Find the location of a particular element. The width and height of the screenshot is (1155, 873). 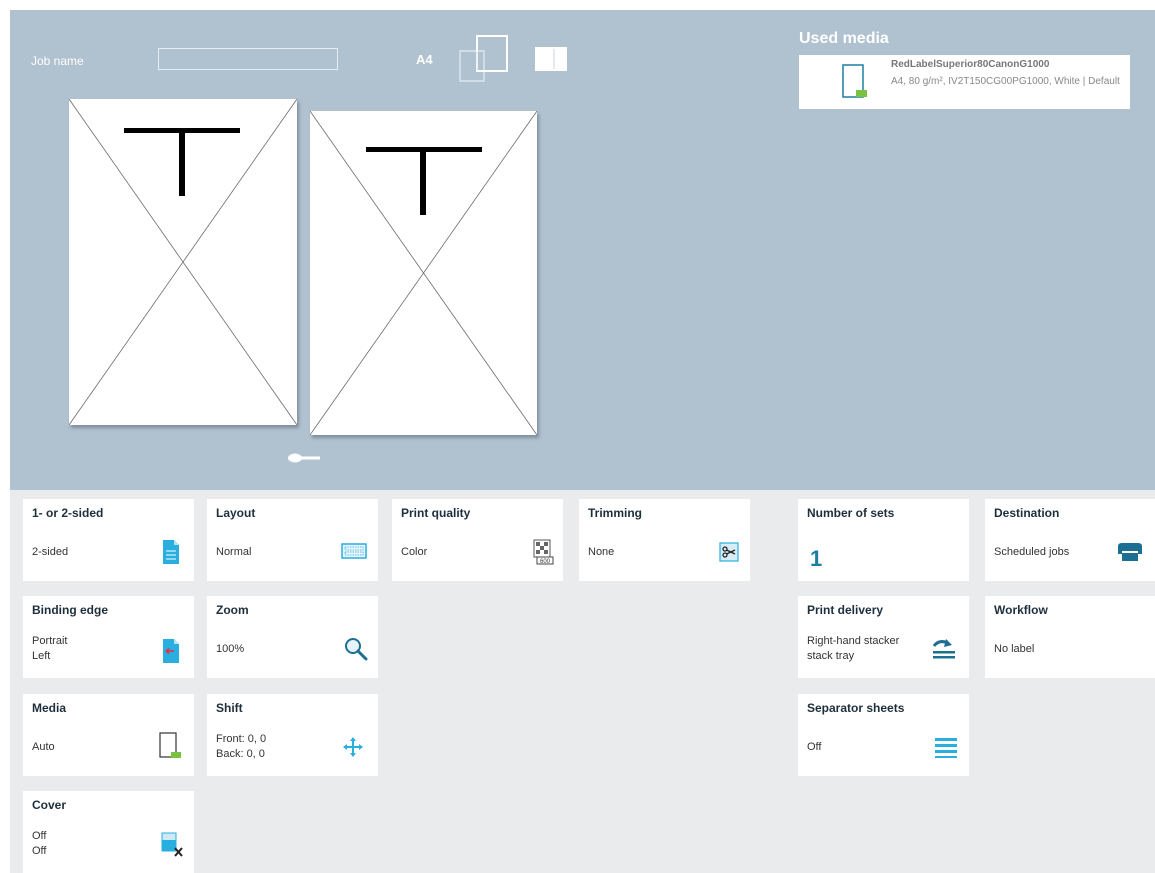

tile-value: 100% is located at coordinates (230, 649).